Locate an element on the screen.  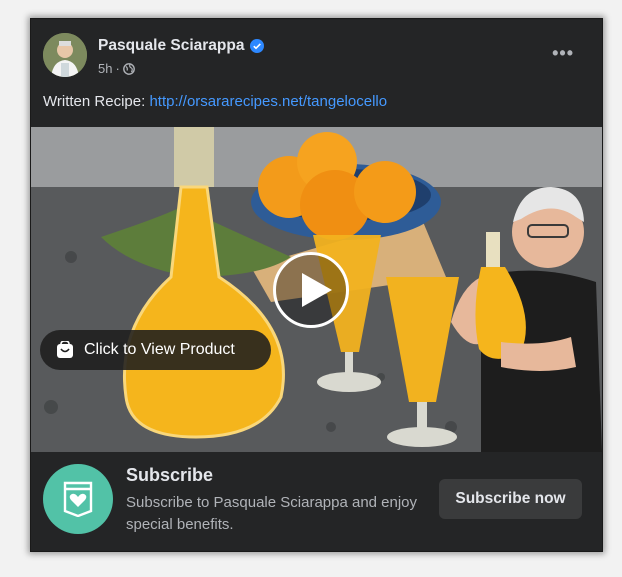
post-timestamp: 5h is located at coordinates (105, 68).